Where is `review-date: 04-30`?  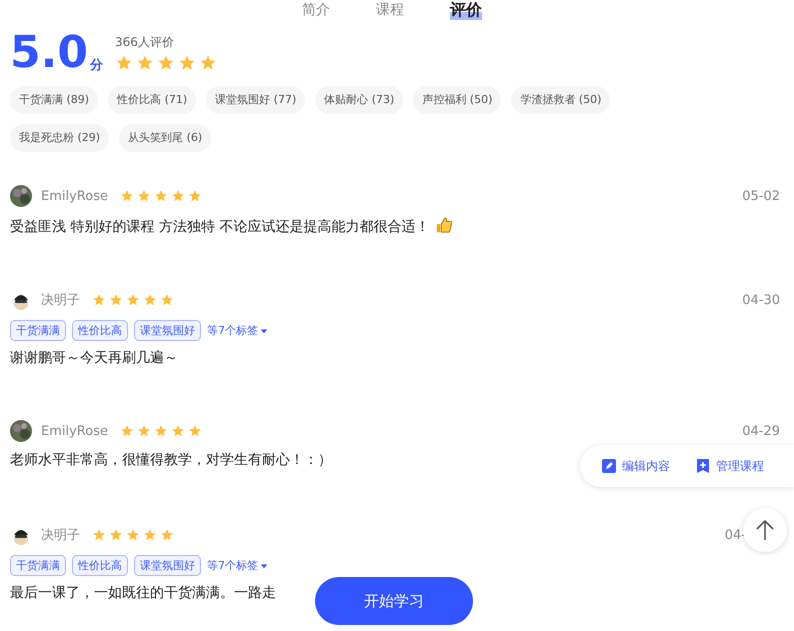 review-date: 04-30 is located at coordinates (761, 300).